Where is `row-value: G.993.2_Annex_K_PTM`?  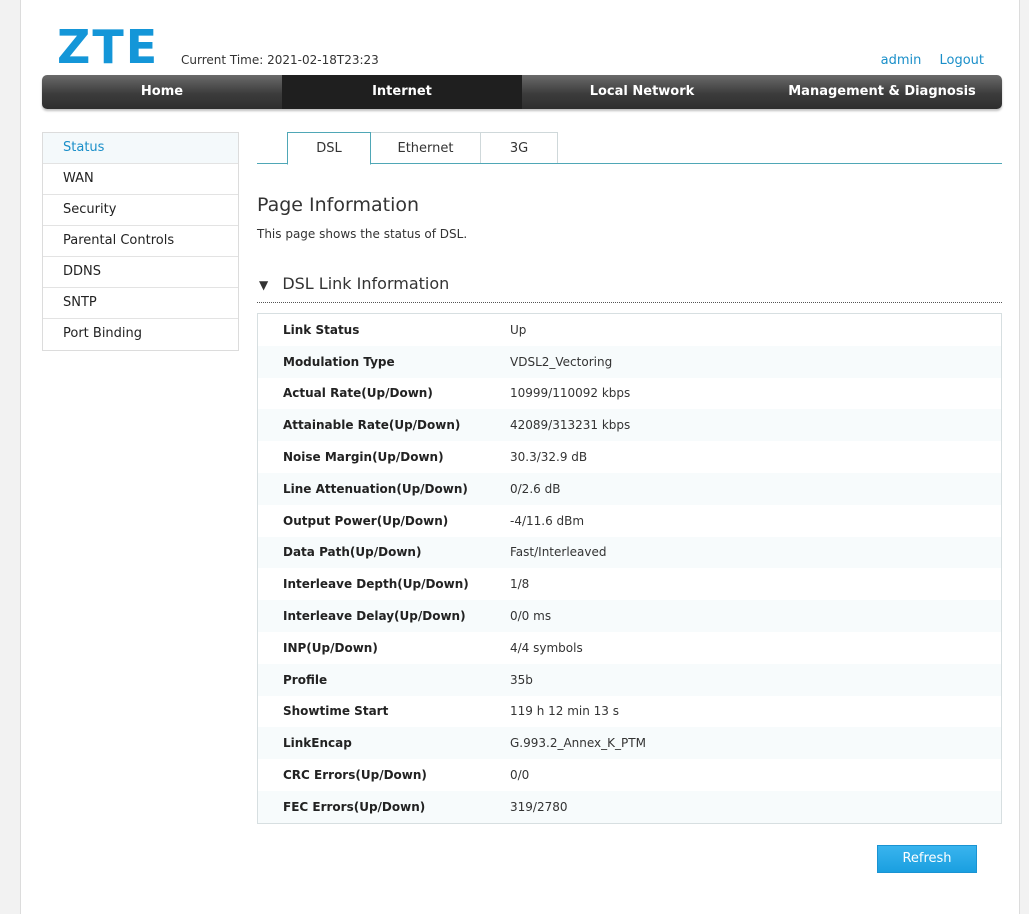 row-value: G.993.2_Annex_K_PTM is located at coordinates (578, 743).